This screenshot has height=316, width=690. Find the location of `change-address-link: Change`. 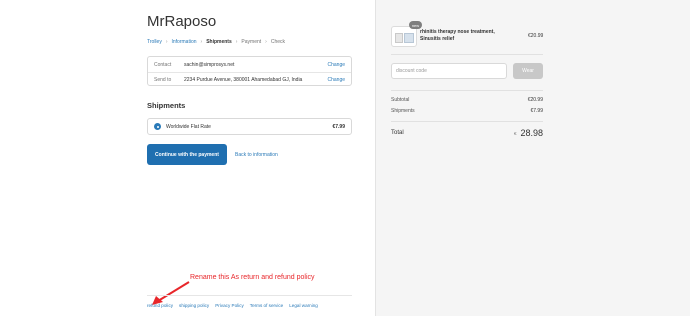

change-address-link: Change is located at coordinates (336, 80).